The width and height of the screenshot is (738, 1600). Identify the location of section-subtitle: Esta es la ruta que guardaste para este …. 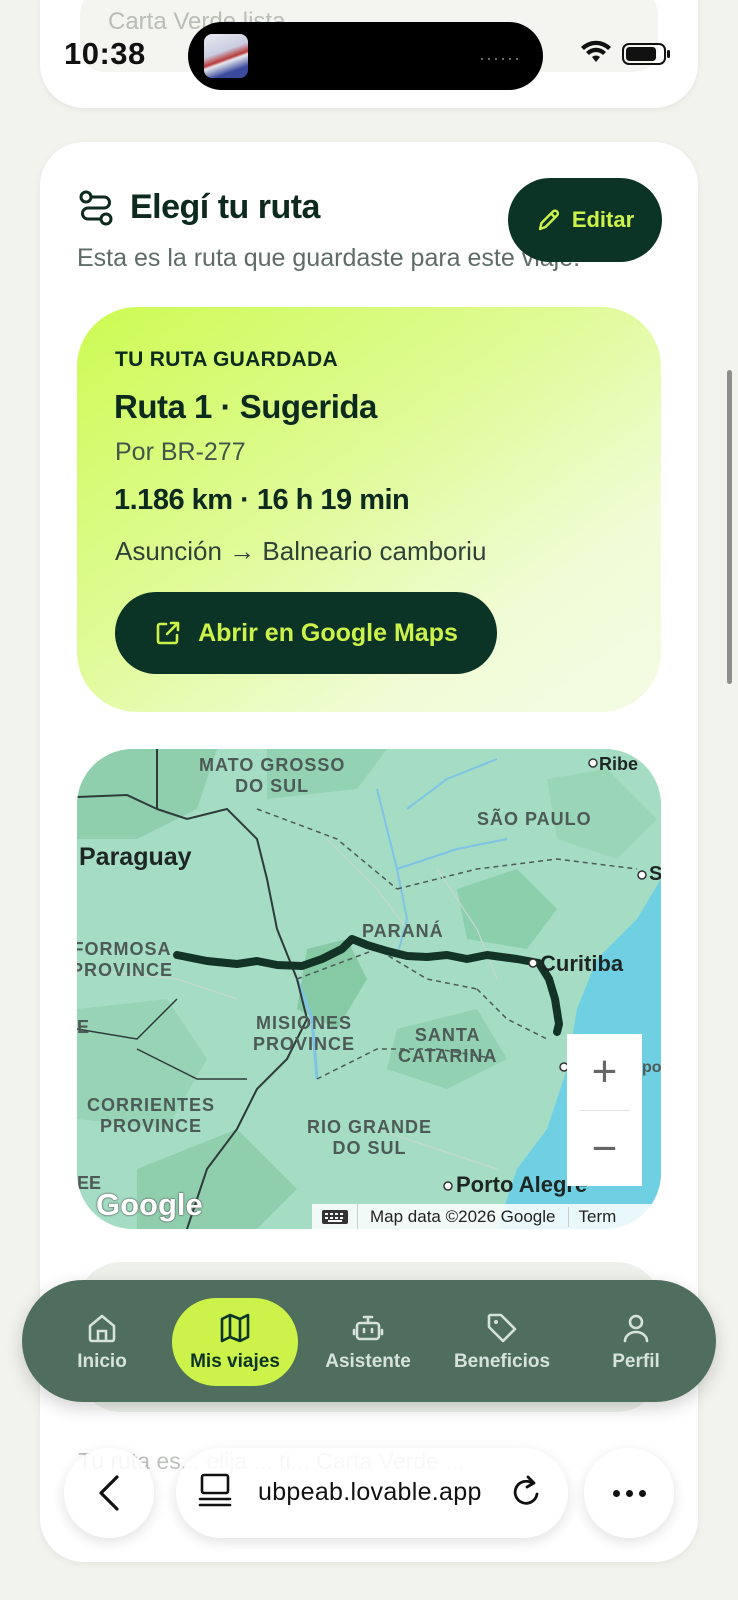
(329, 258).